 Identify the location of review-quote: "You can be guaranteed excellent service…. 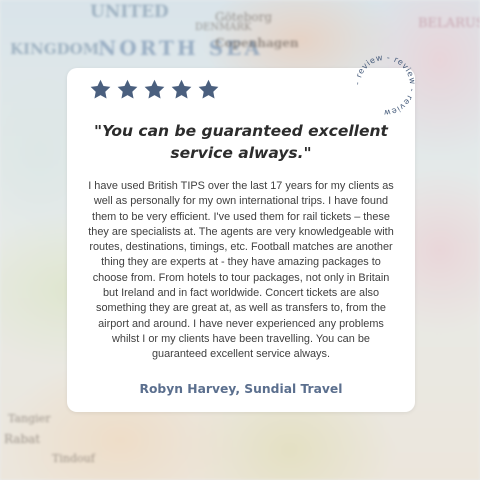
(241, 142).